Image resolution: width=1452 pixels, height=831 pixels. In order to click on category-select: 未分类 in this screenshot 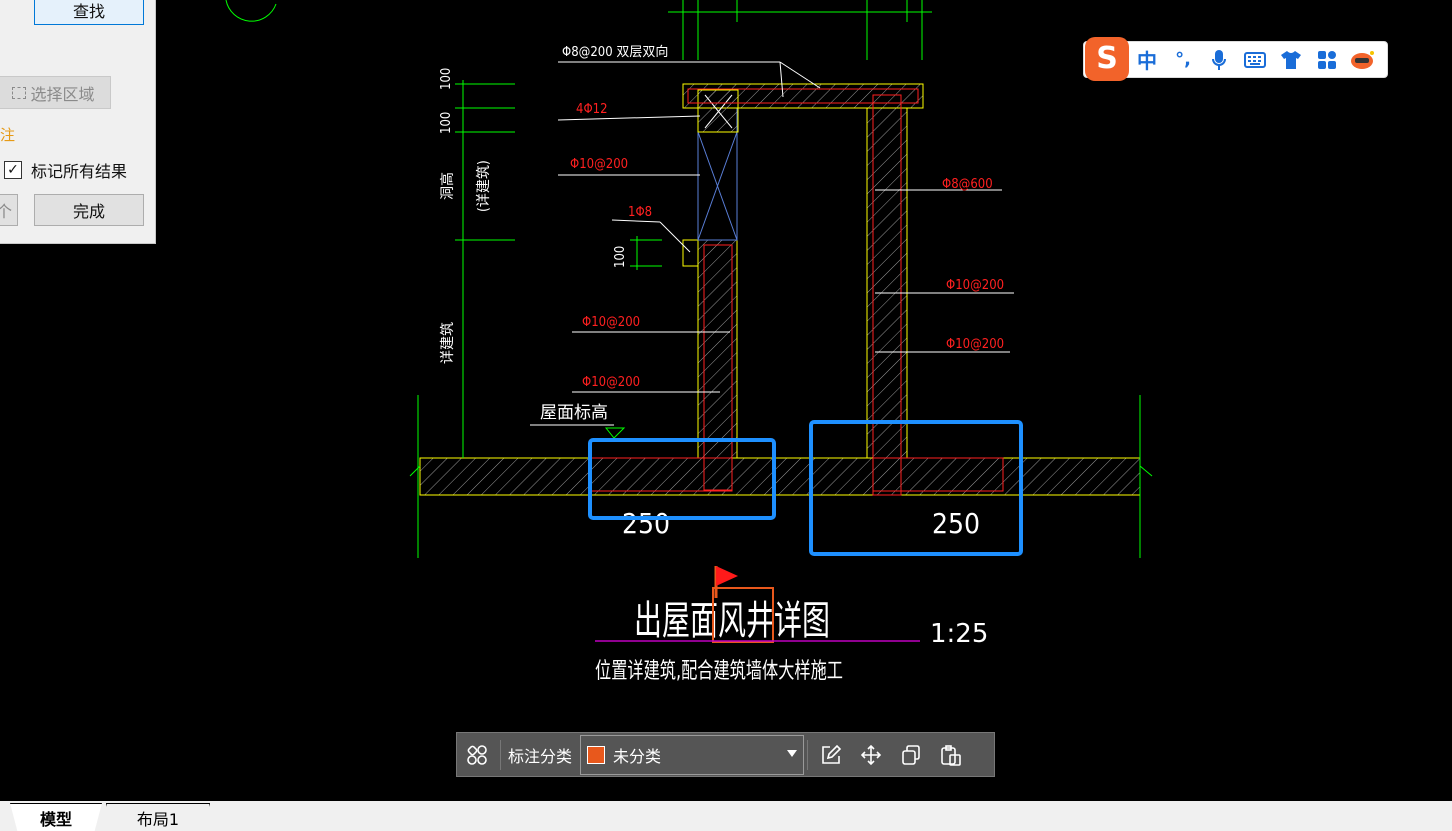, I will do `click(692, 754)`.